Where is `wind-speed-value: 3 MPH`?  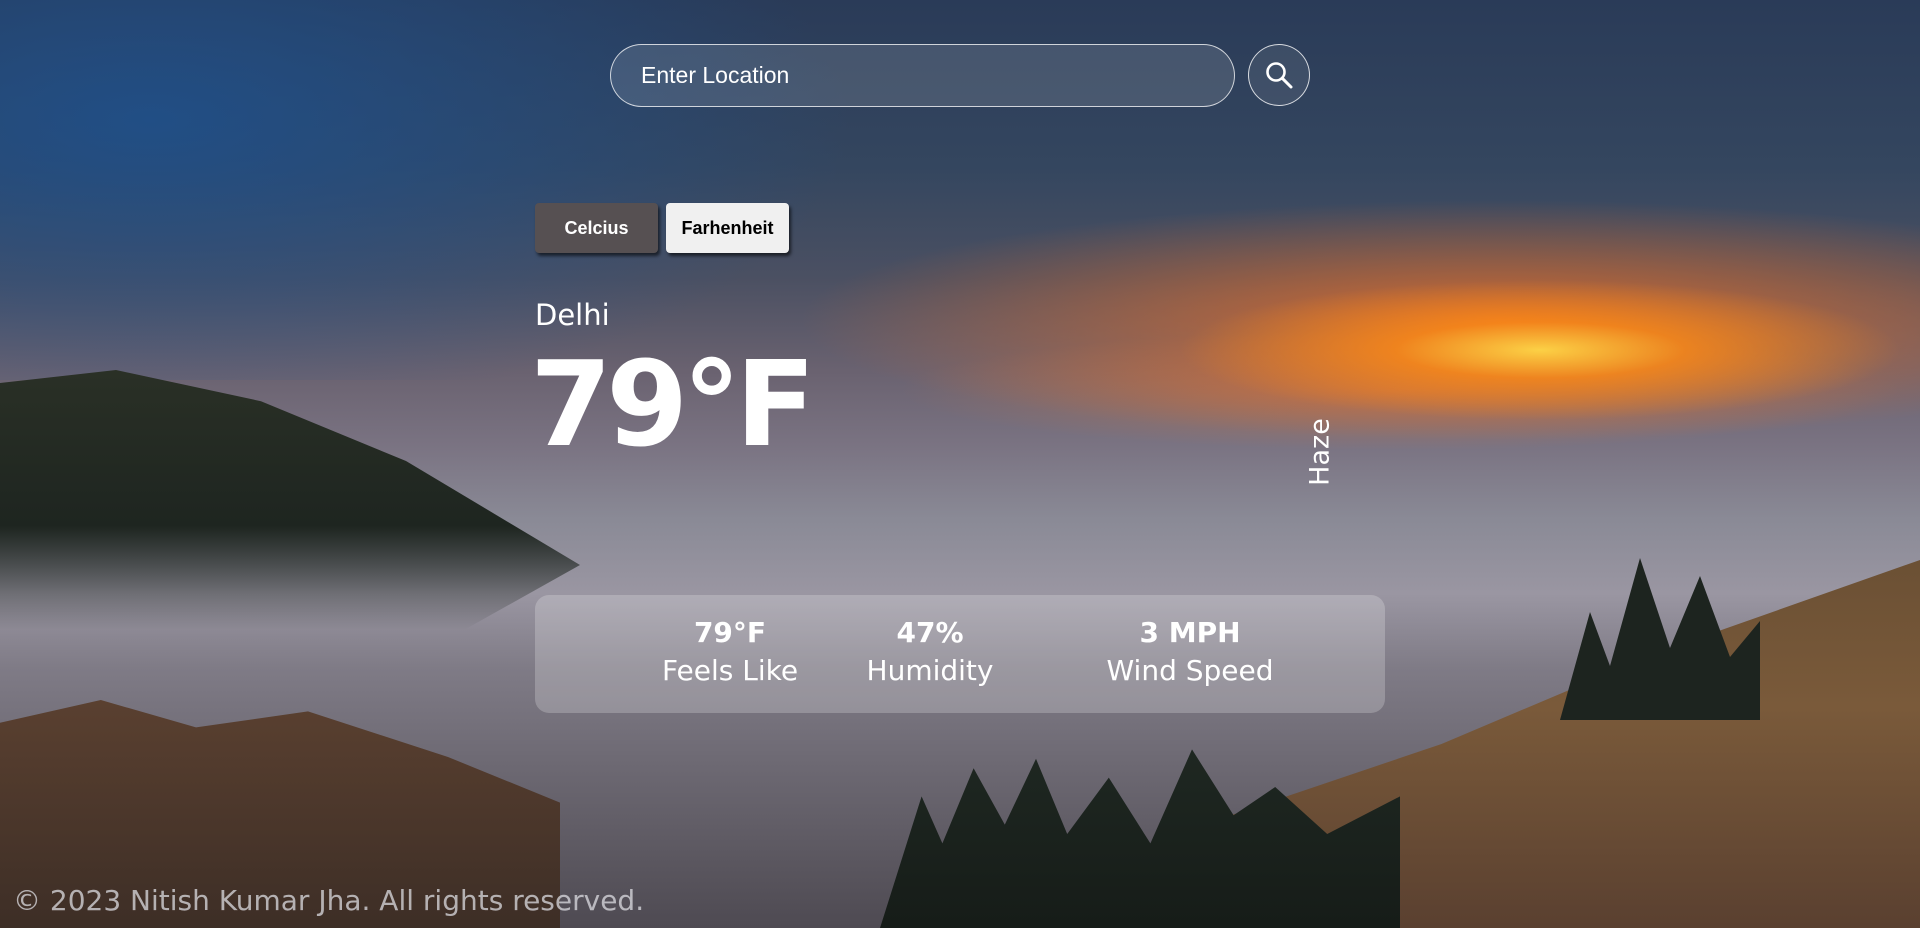
wind-speed-value: 3 MPH is located at coordinates (1190, 632).